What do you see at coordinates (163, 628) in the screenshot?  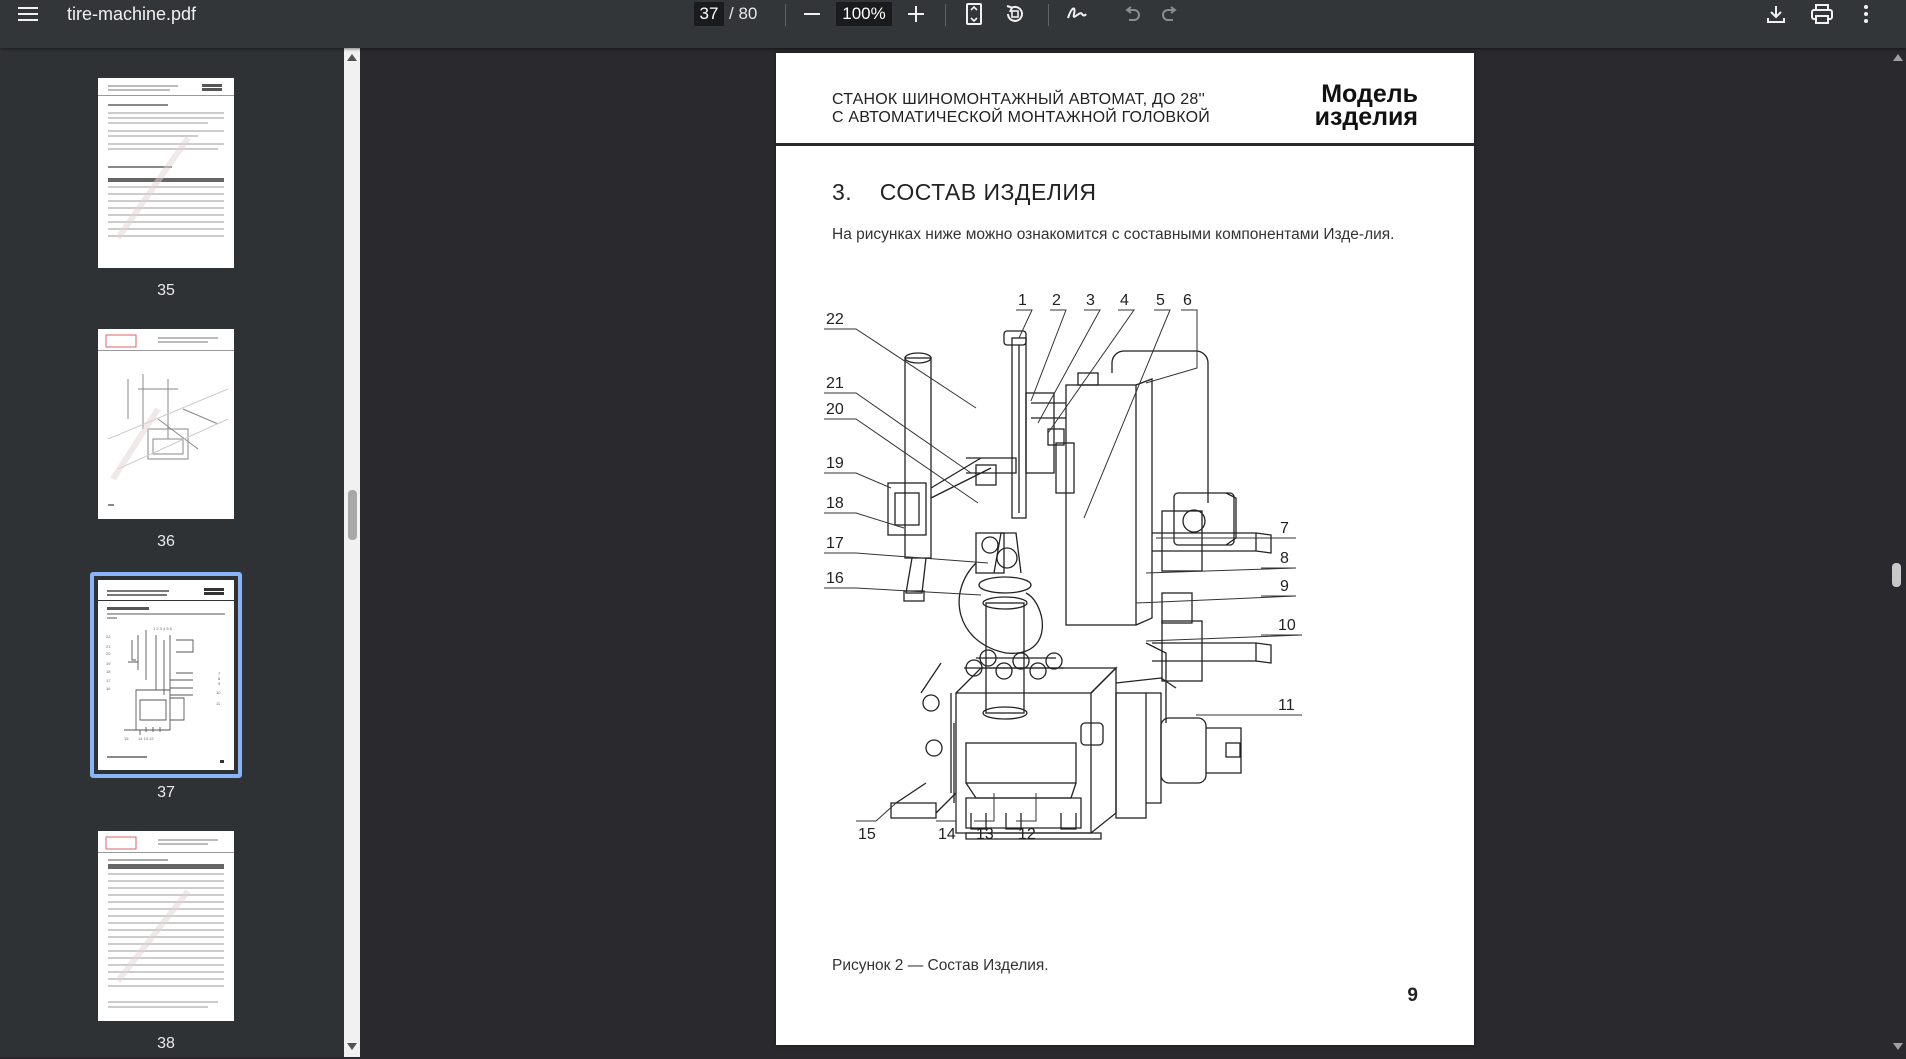 I see `svg-text: 1 2 3 4 5 6` at bounding box center [163, 628].